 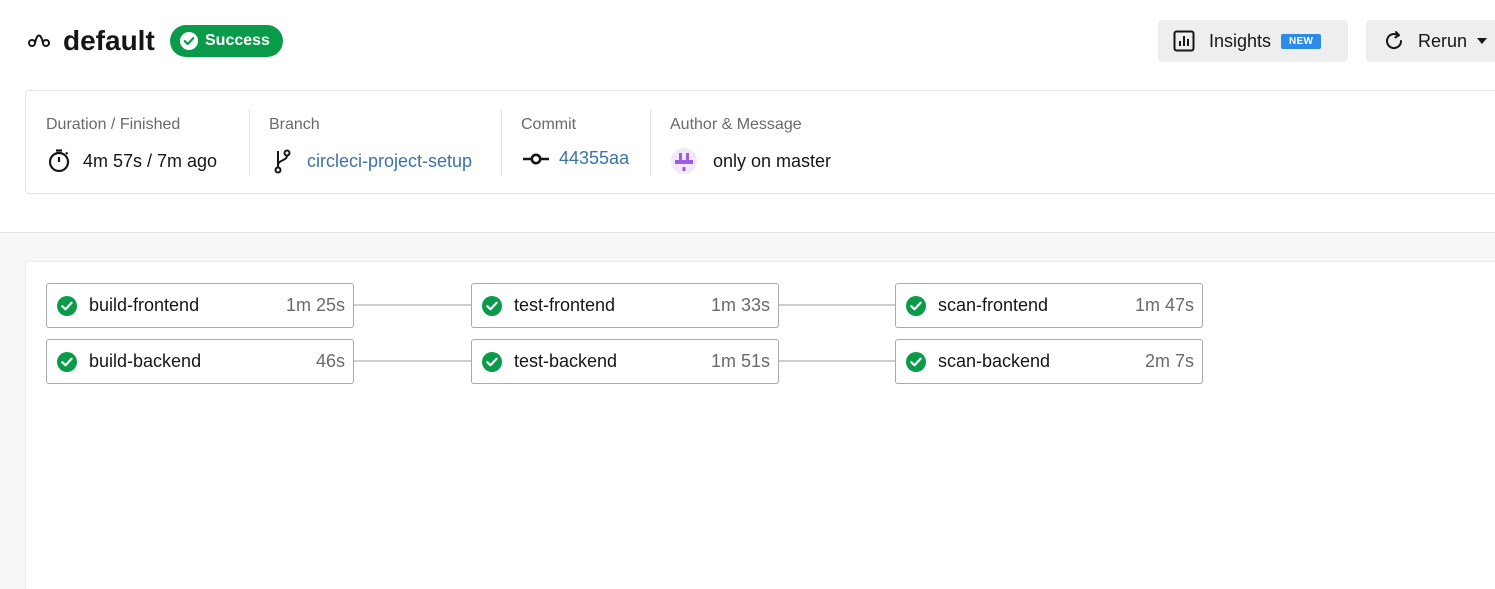 I want to click on duration-label: Duration / Finished, so click(x=113, y=124).